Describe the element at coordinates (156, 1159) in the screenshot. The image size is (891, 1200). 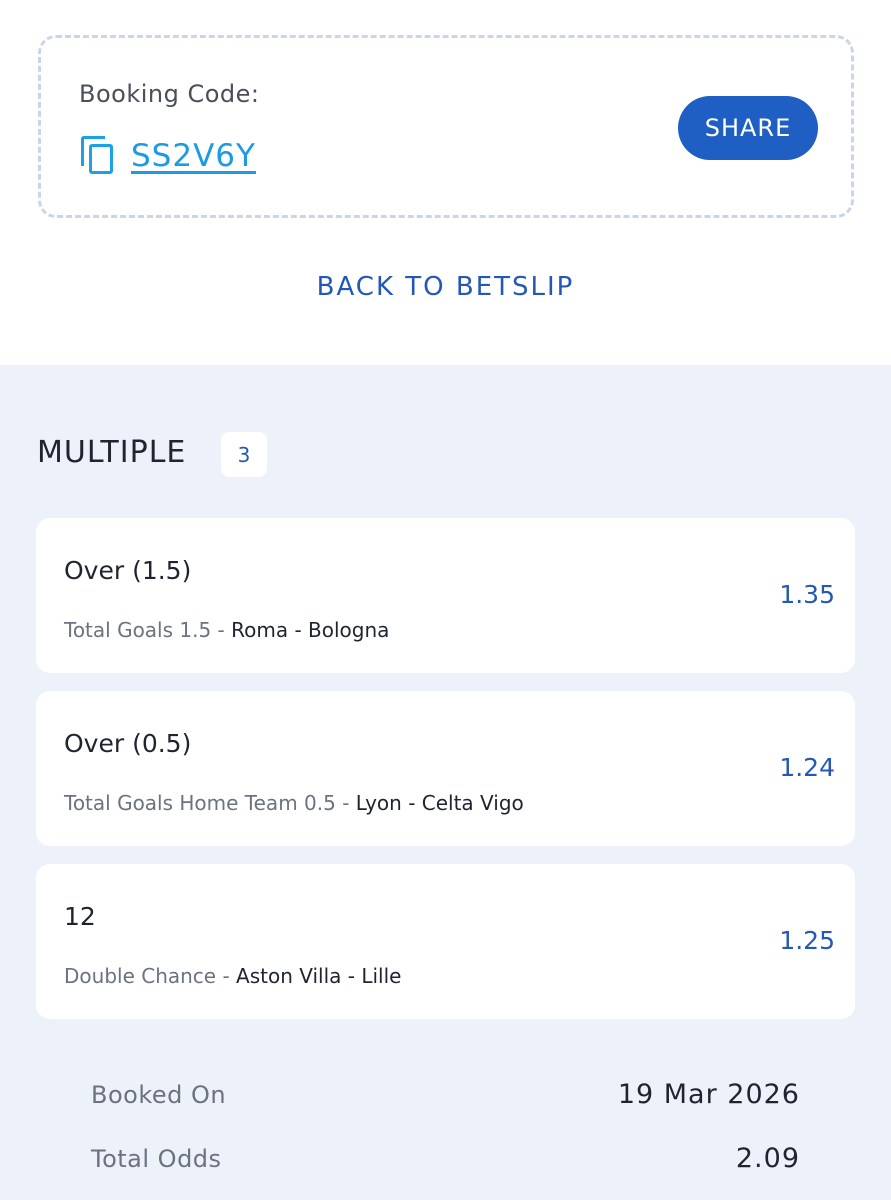
I see `total-odds-label: Total Odds` at that location.